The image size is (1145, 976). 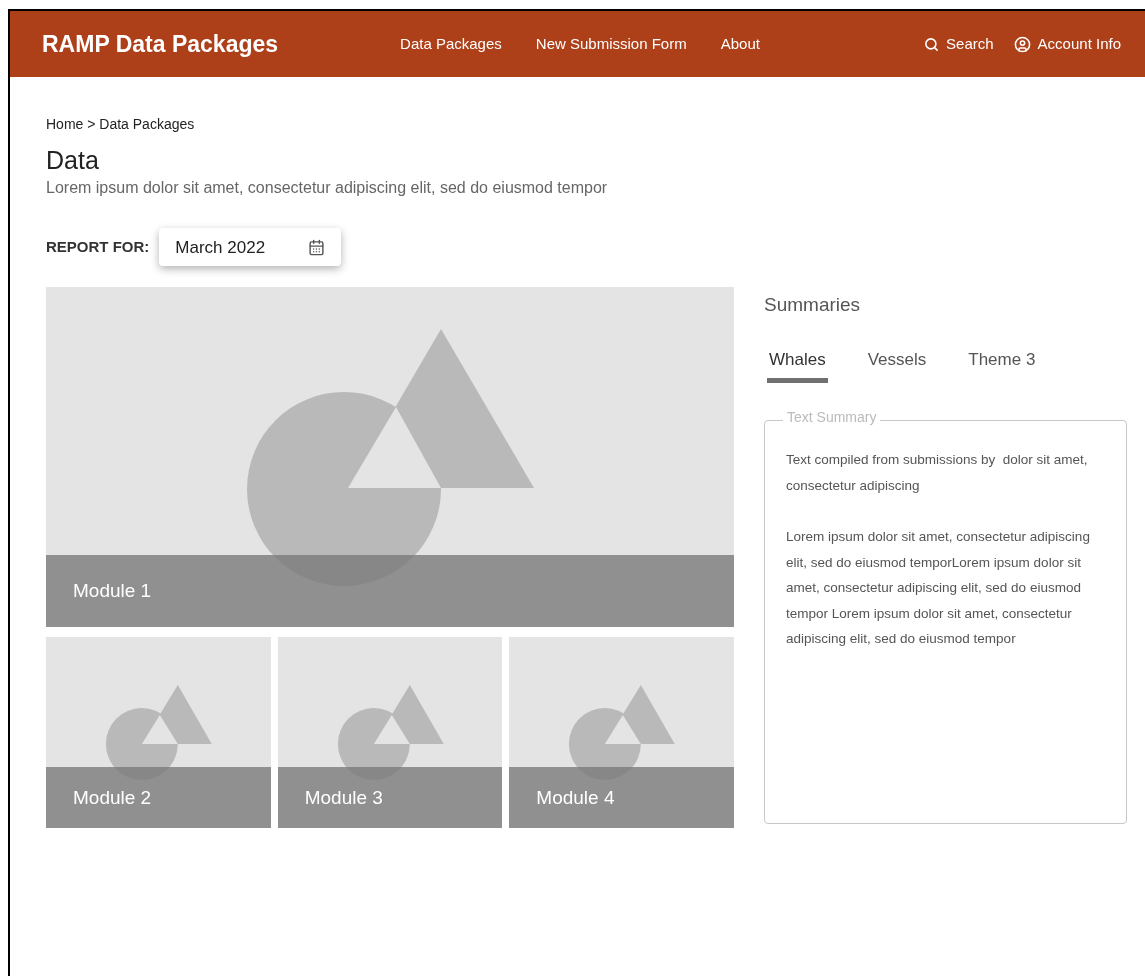 What do you see at coordinates (327, 188) in the screenshot?
I see `page-subtitle: Lorem ipsum dolor sit amet, consectetur adipiscing elit, sed do eiusmod tempor` at bounding box center [327, 188].